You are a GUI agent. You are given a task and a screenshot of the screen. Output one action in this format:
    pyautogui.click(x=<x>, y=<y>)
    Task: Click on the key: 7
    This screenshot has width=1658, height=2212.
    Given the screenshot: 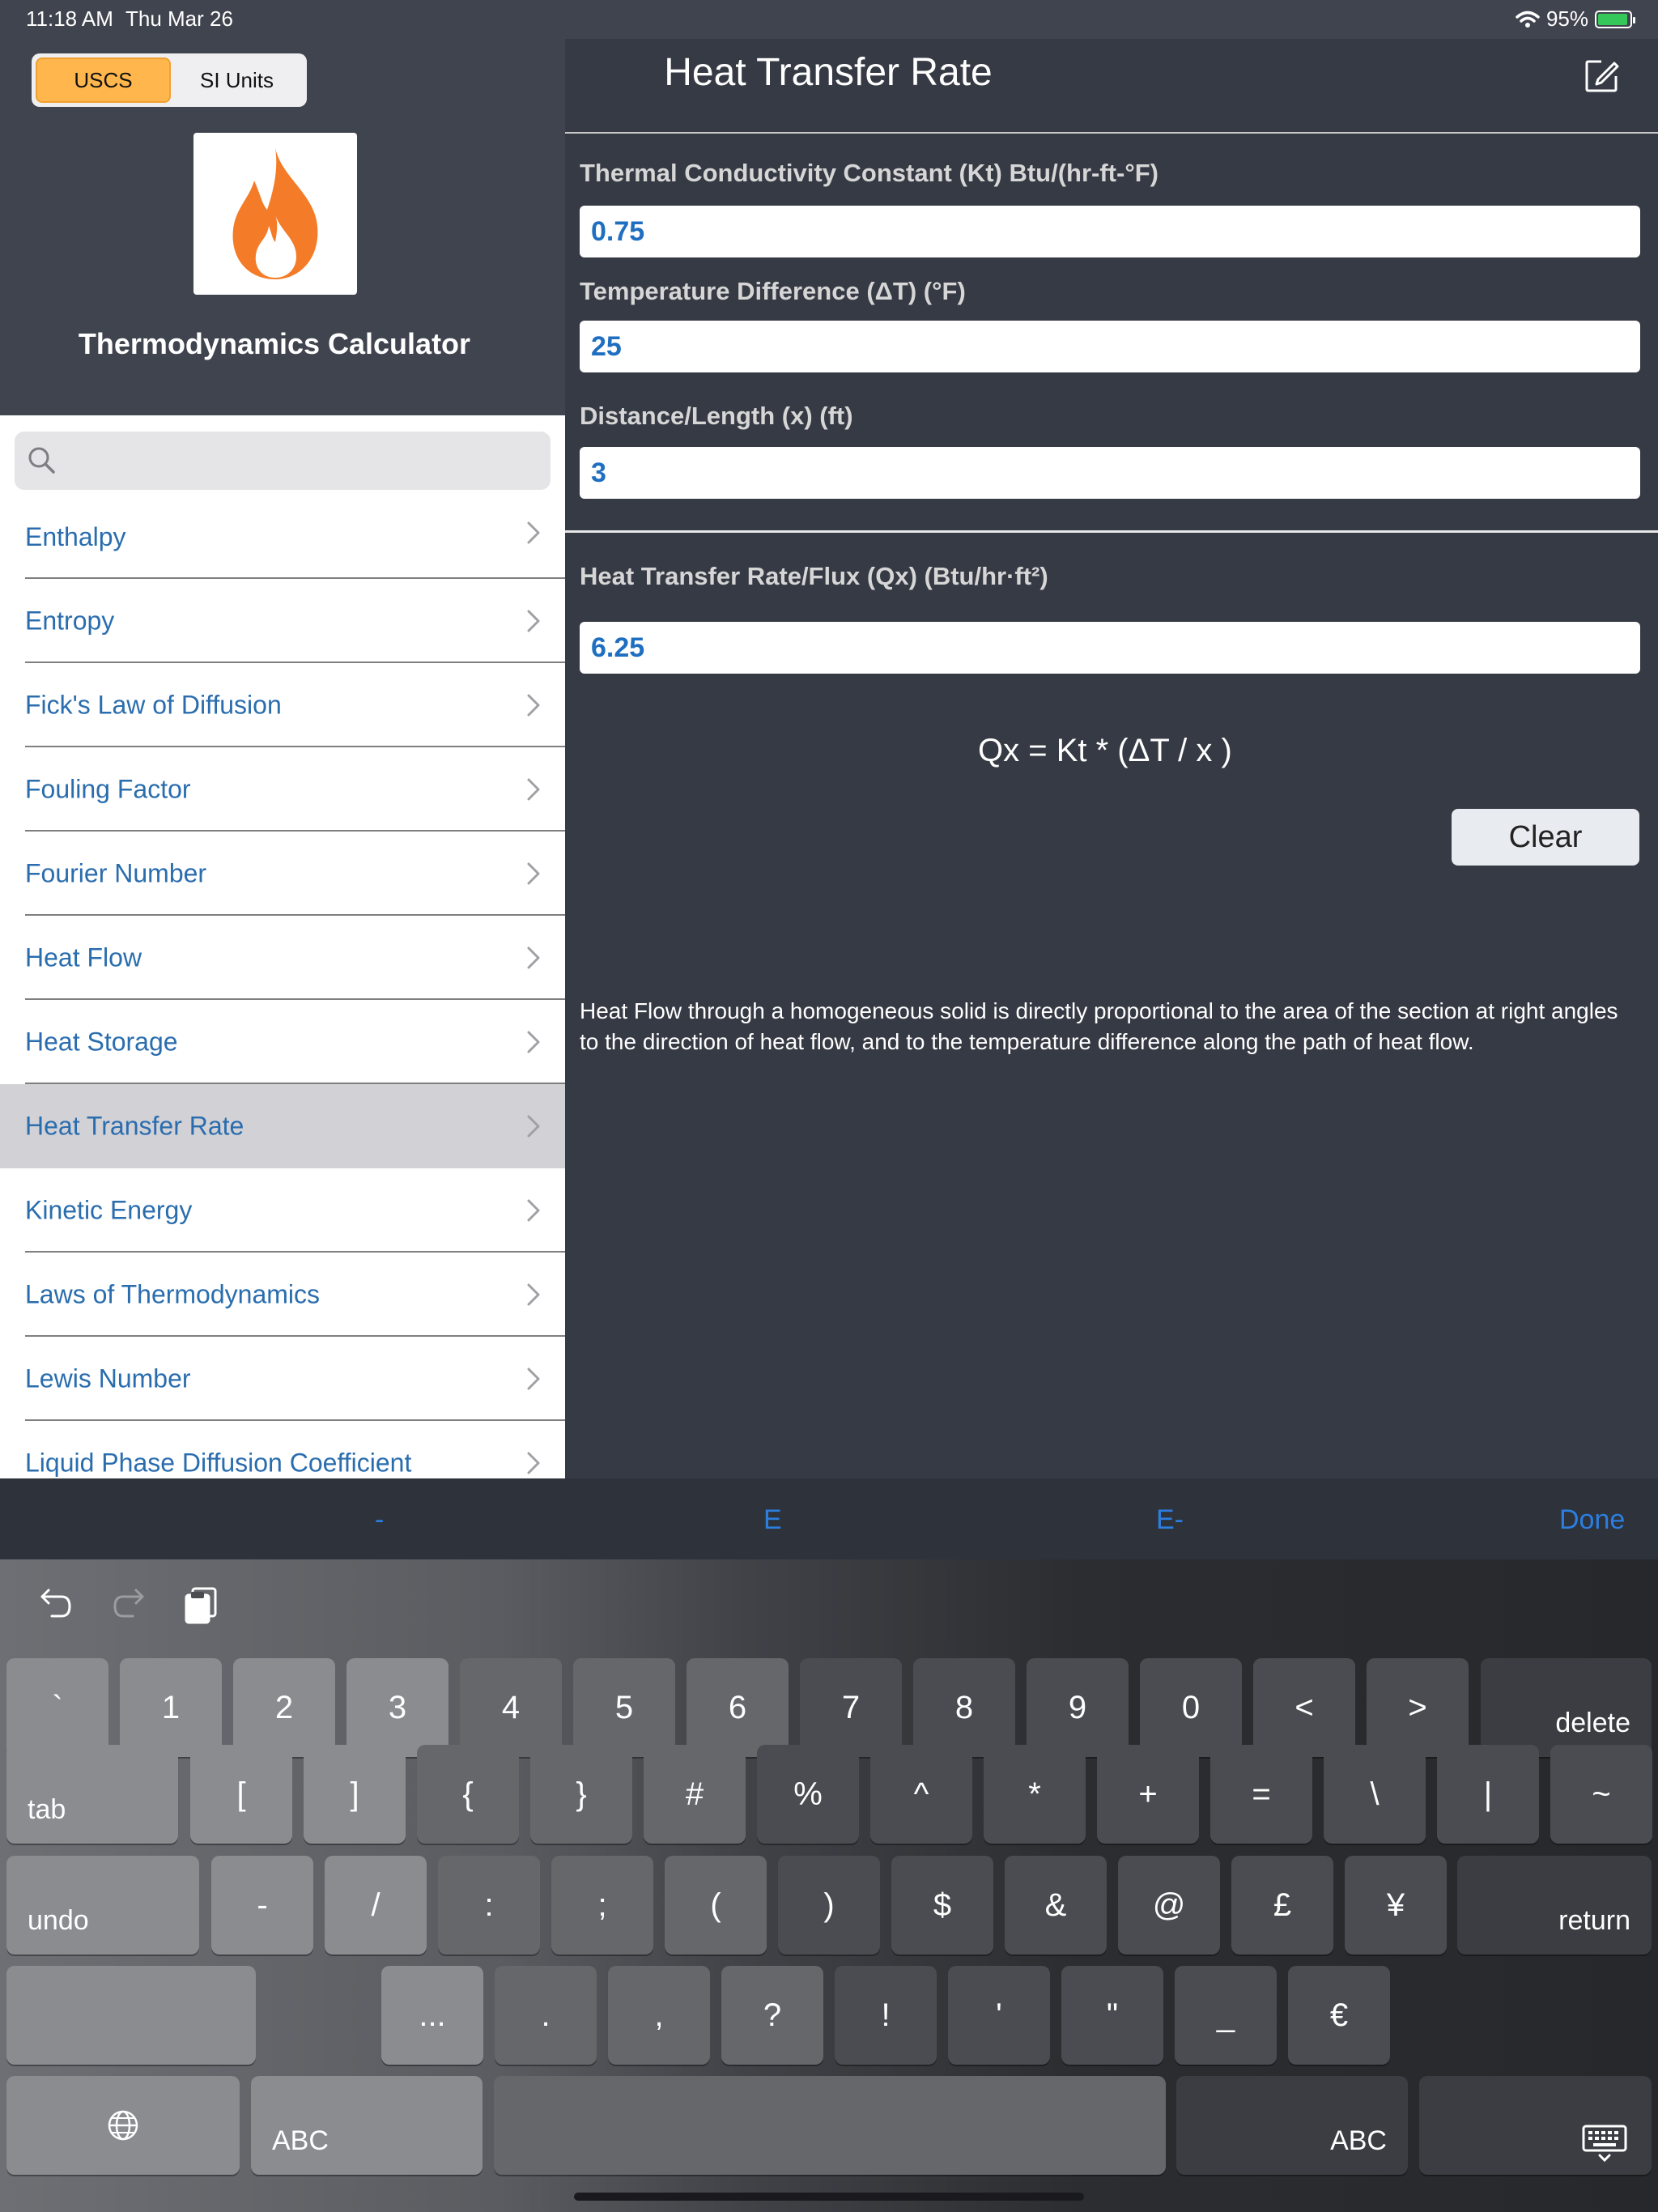 What is the action you would take?
    pyautogui.click(x=851, y=1708)
    